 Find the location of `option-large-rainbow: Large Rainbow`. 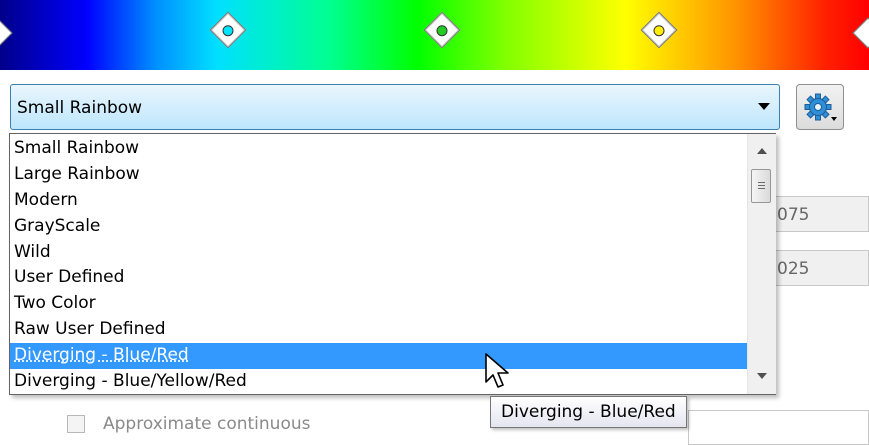

option-large-rainbow: Large Rainbow is located at coordinates (378, 175).